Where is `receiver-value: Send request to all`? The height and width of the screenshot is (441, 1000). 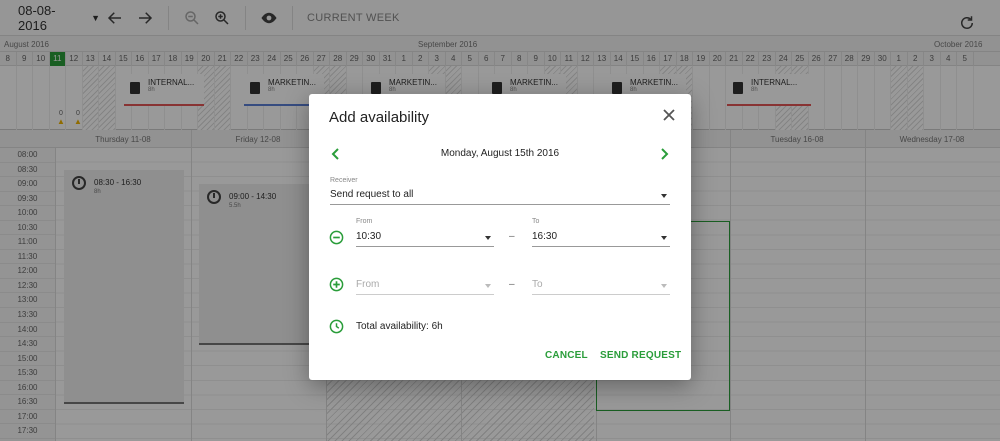 receiver-value: Send request to all is located at coordinates (372, 194).